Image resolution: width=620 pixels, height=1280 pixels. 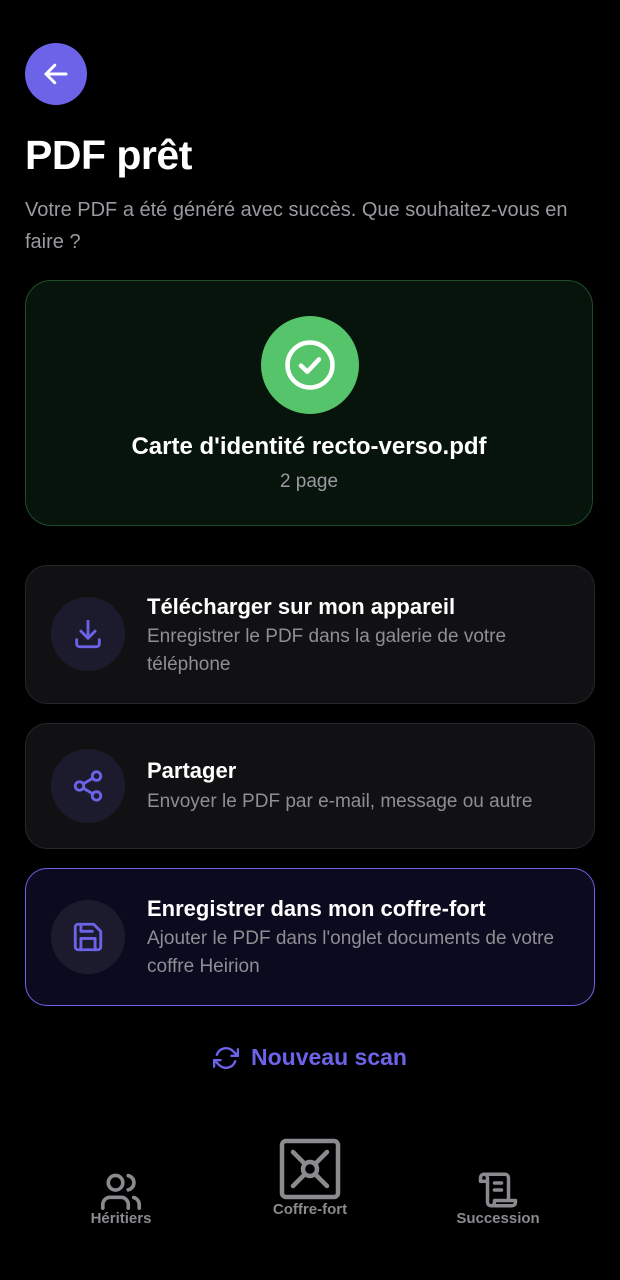 I want to click on download-icon, so click(x=88, y=634).